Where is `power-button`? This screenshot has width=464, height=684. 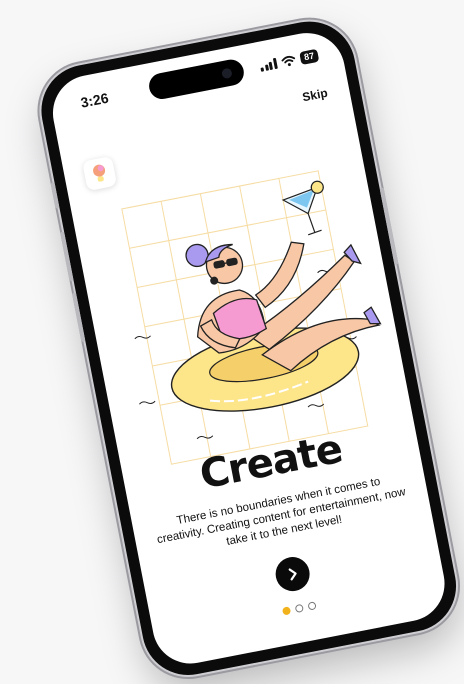 power-button is located at coordinates (389, 226).